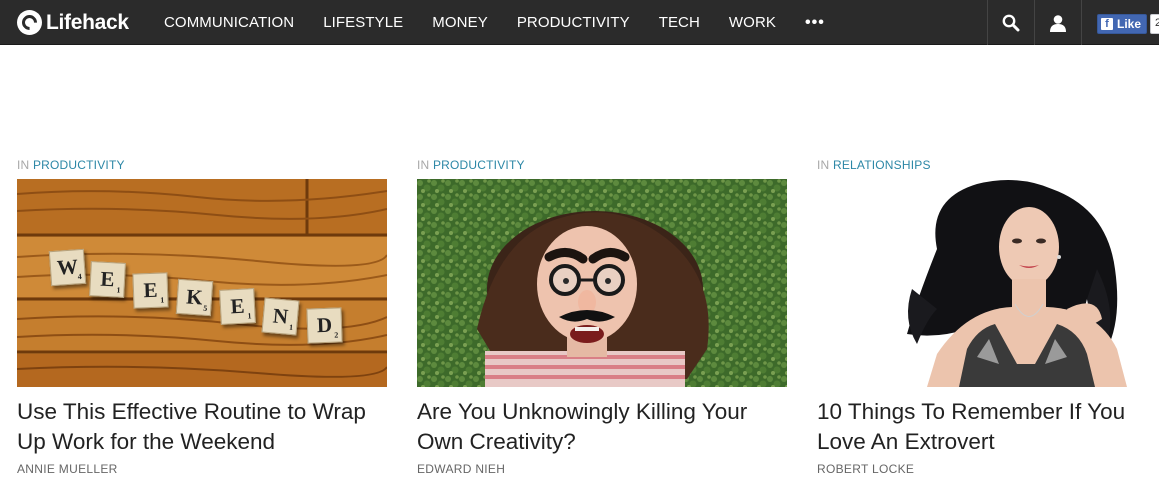 This screenshot has width=1159, height=492. What do you see at coordinates (461, 469) in the screenshot?
I see `article-author: EDWARD NIEH` at bounding box center [461, 469].